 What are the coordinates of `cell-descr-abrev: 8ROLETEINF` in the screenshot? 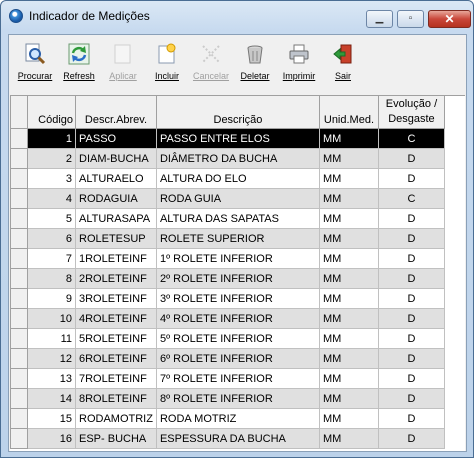 It's located at (116, 398).